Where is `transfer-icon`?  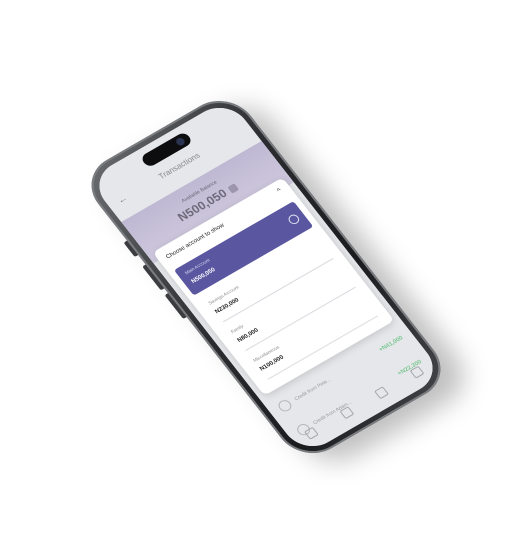 transfer-icon is located at coordinates (347, 413).